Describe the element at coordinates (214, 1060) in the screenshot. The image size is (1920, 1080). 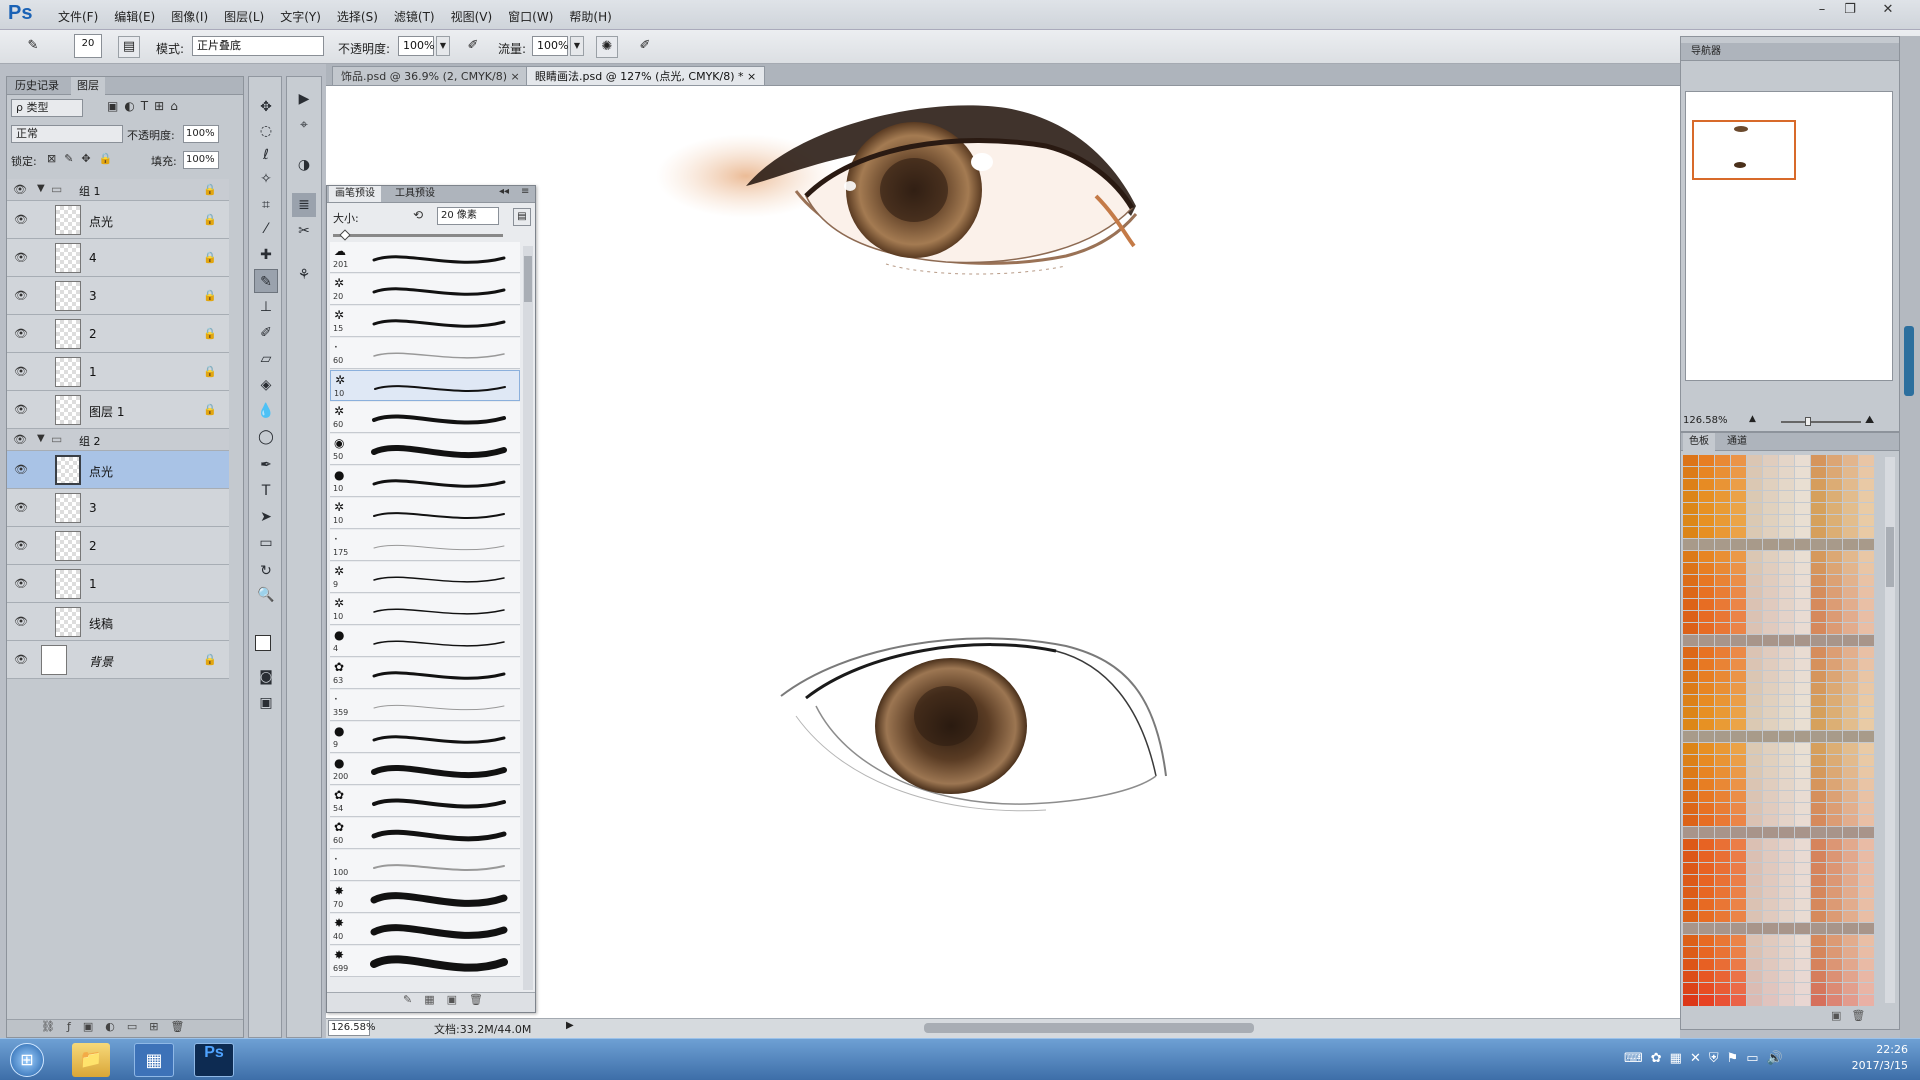
I see `photoshop-taskbar-icon: Ps` at that location.